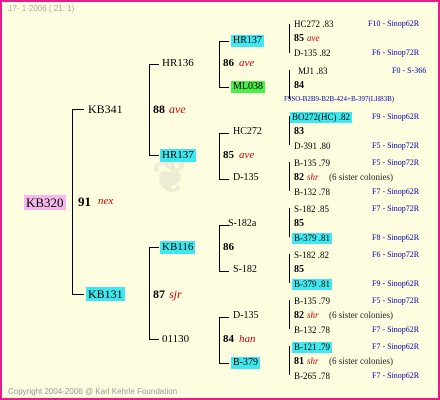 Image resolution: width=440 pixels, height=400 pixels. What do you see at coordinates (105, 109) in the screenshot?
I see `gen2-kb341: KB341` at bounding box center [105, 109].